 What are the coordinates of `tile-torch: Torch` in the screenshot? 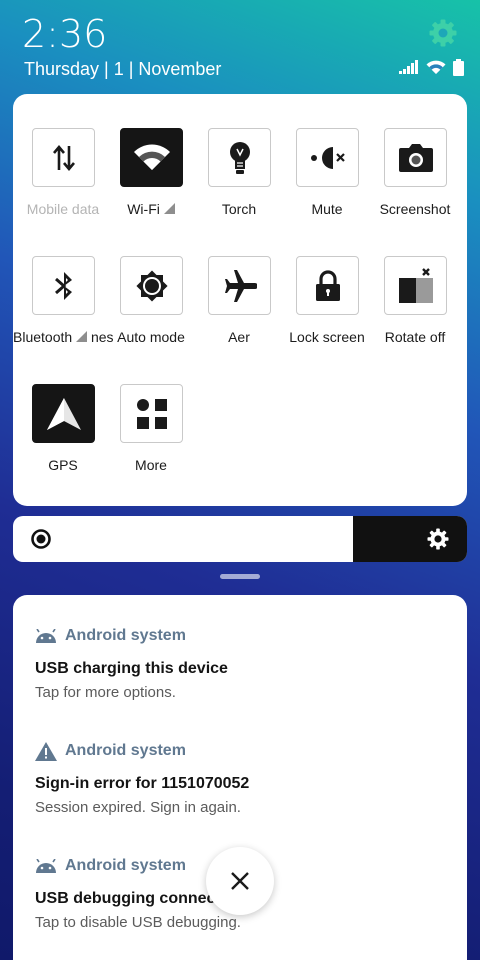 It's located at (239, 183).